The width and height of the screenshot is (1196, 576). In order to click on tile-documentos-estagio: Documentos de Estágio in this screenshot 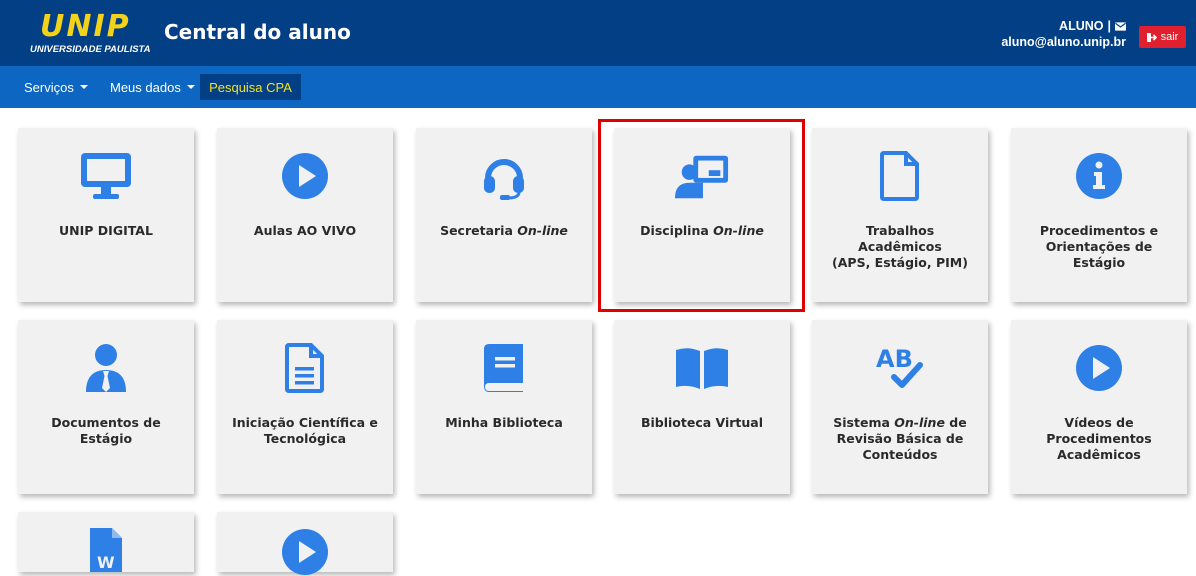, I will do `click(106, 407)`.